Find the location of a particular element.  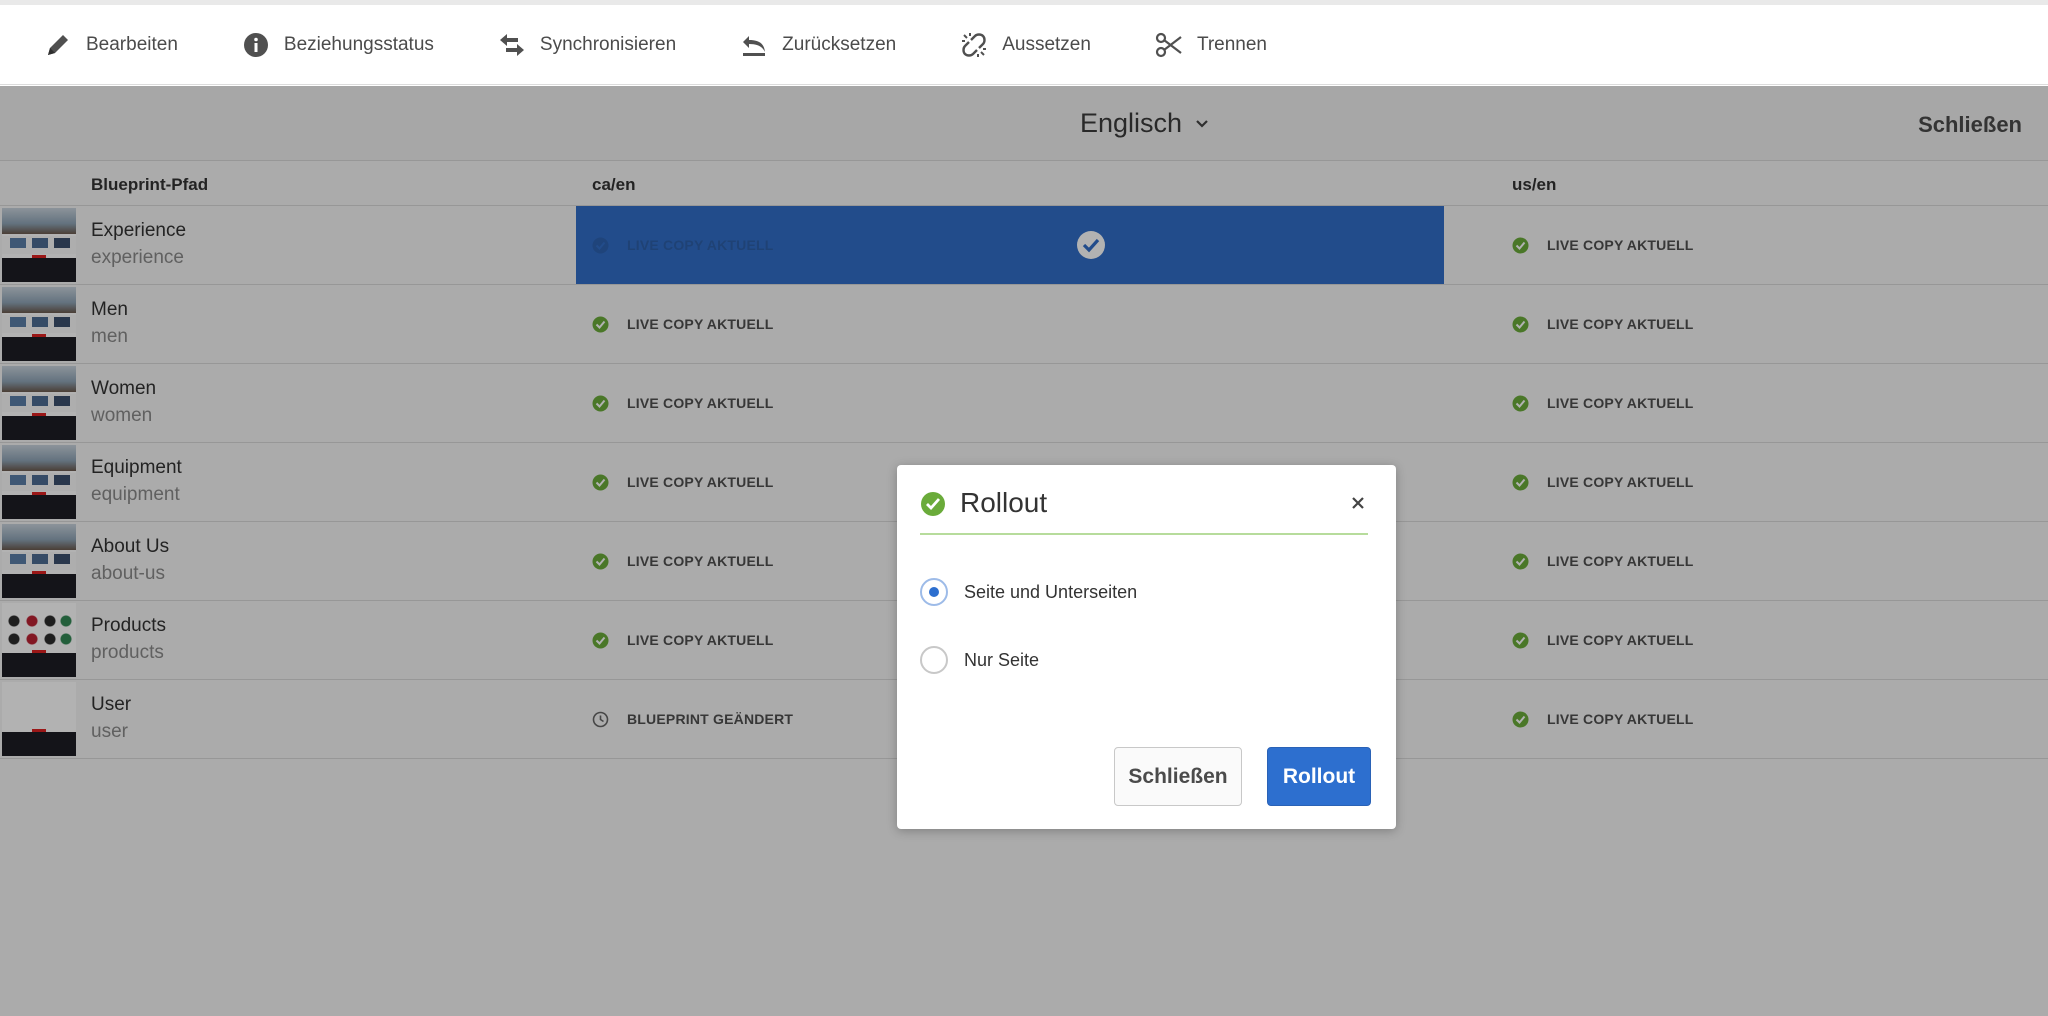

radio-button is located at coordinates (934, 660).